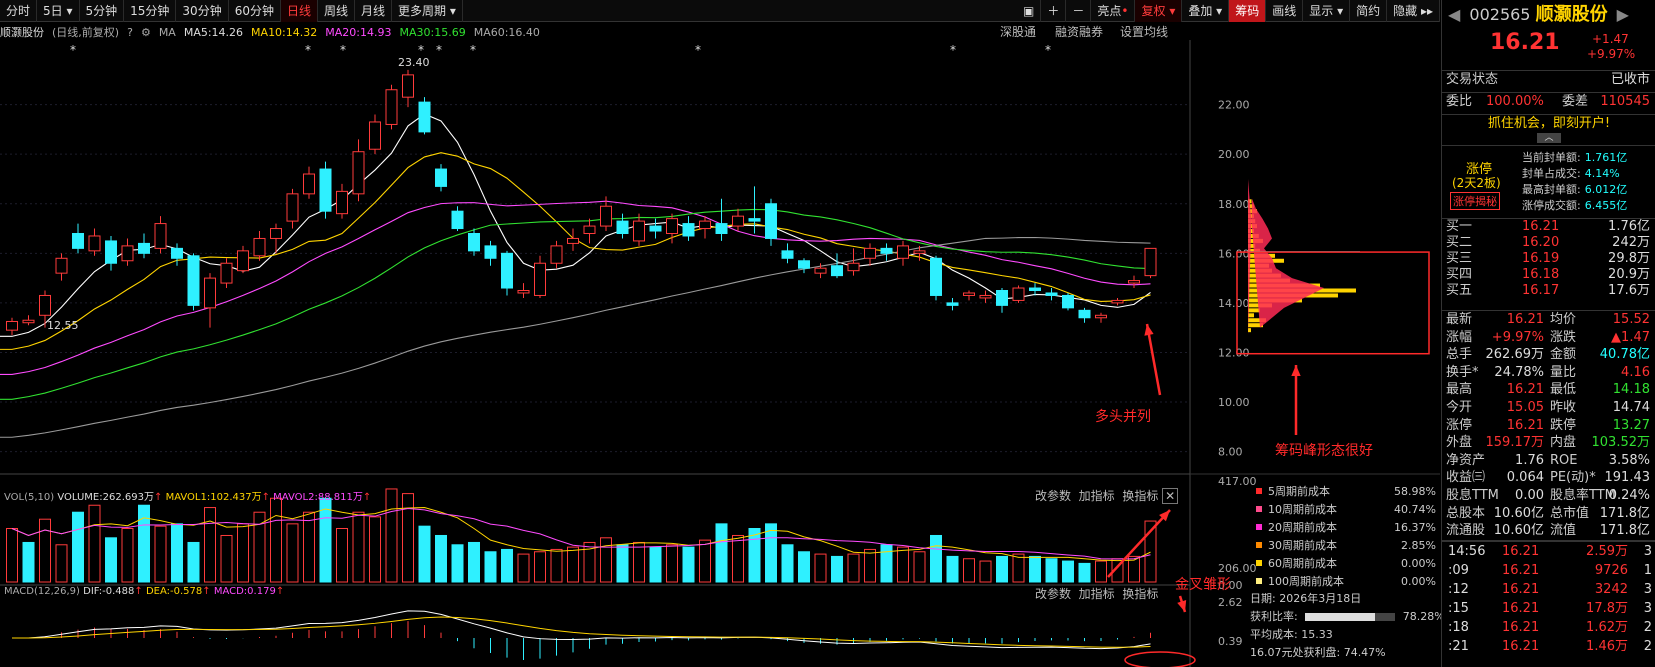 This screenshot has width=1655, height=667. I want to click on hide-button: 隐藏 ▸▸, so click(1413, 11).